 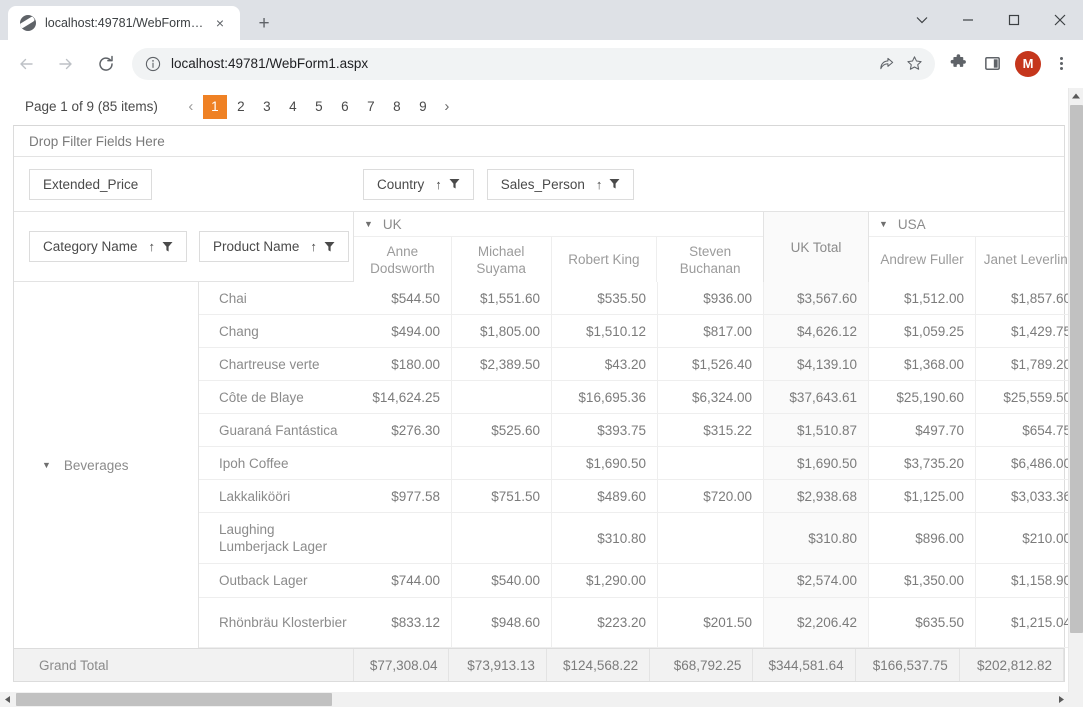 I want to click on cell: $25,190.60, so click(x=922, y=397).